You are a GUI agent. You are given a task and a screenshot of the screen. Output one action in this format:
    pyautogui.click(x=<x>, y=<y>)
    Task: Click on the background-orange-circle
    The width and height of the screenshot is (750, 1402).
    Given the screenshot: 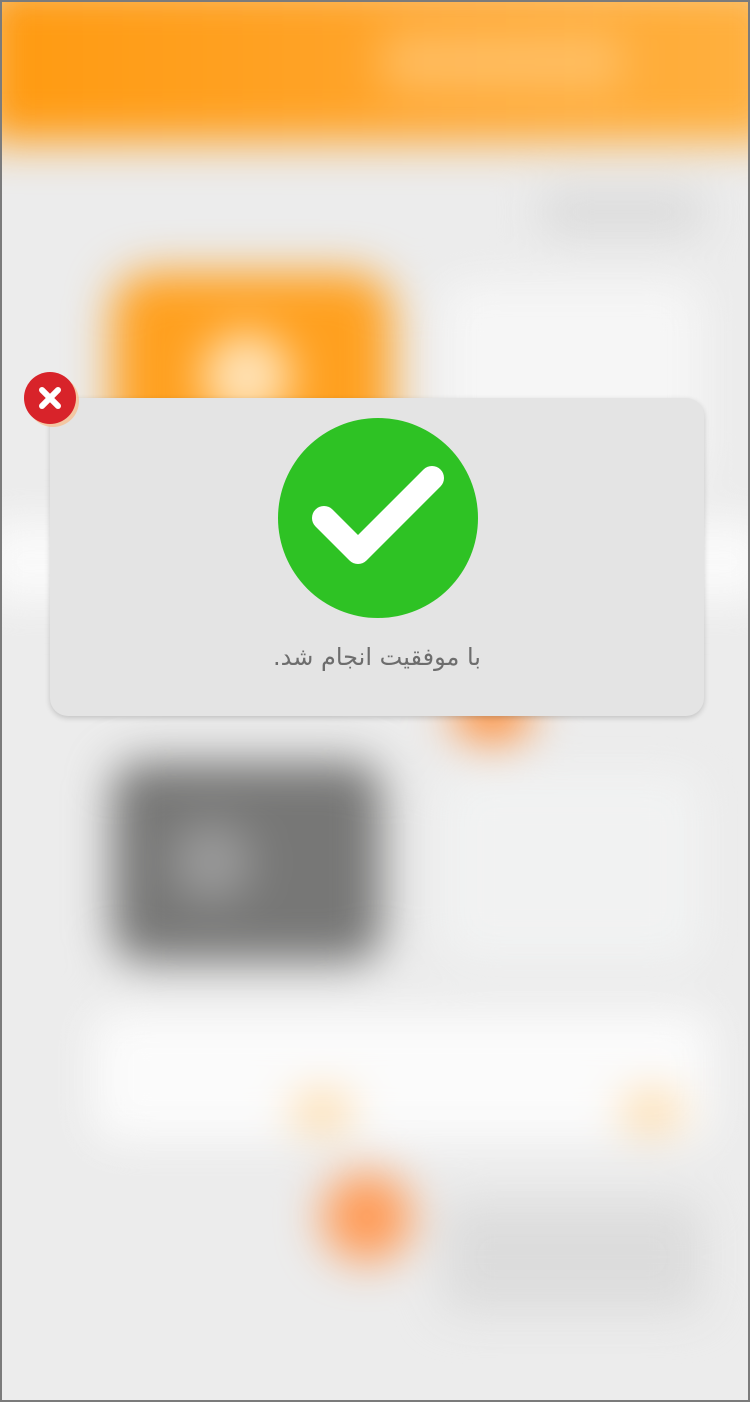 What is the action you would take?
    pyautogui.click(x=367, y=1217)
    